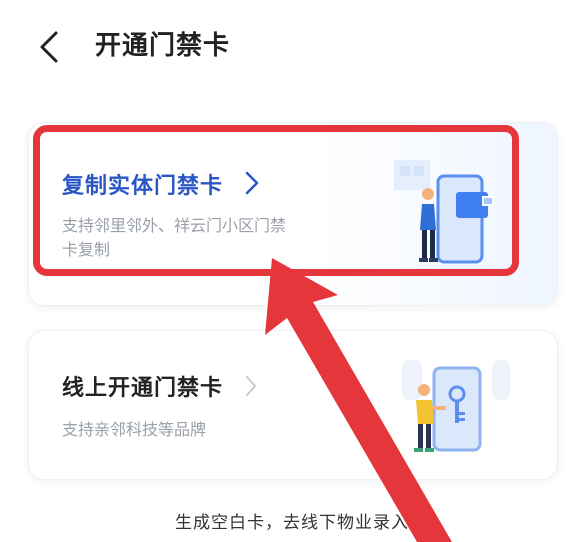  Describe the element at coordinates (142, 386) in the screenshot. I see `online-card-title: 线上开通门禁卡` at that location.